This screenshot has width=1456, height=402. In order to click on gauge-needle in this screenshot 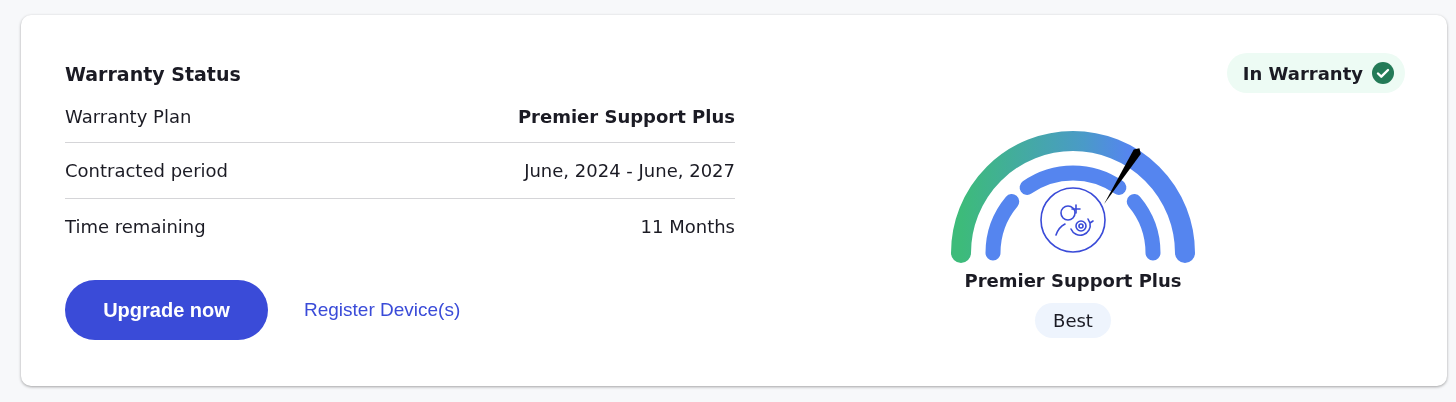, I will do `click(1122, 176)`.